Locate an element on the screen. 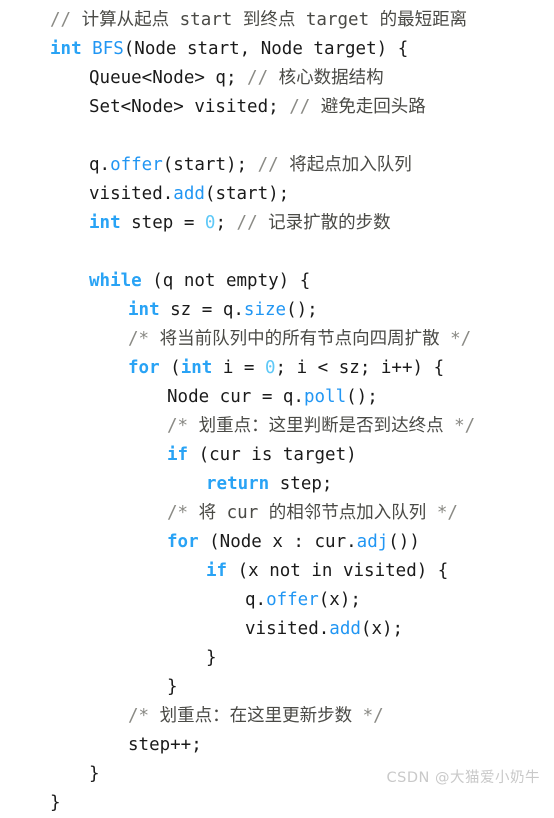 This screenshot has height=818, width=554. code-line: int sz = q.size(); is located at coordinates (223, 310).